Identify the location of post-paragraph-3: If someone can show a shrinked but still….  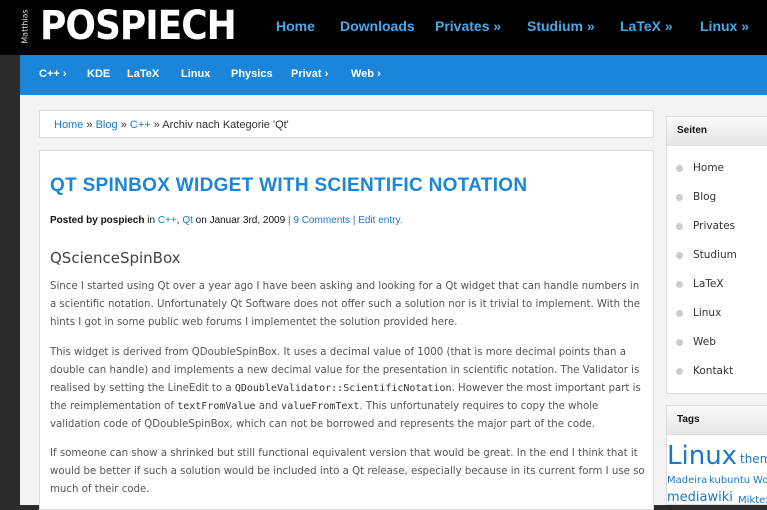
(347, 471).